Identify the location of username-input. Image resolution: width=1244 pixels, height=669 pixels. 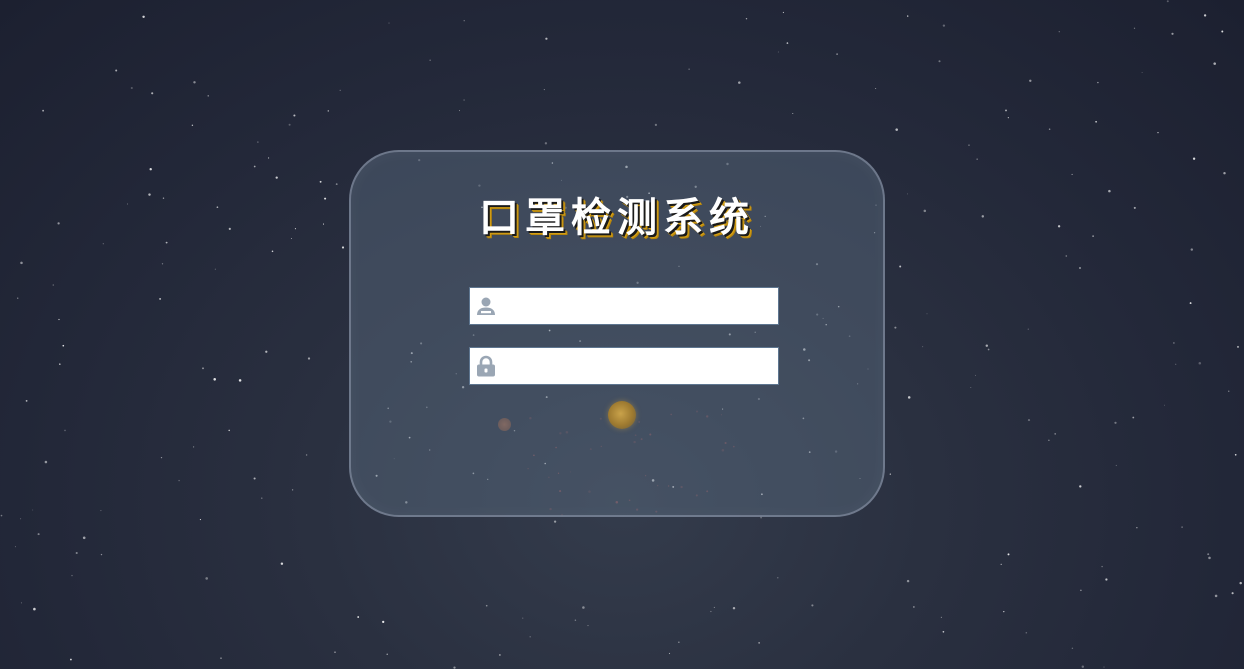
(637, 306).